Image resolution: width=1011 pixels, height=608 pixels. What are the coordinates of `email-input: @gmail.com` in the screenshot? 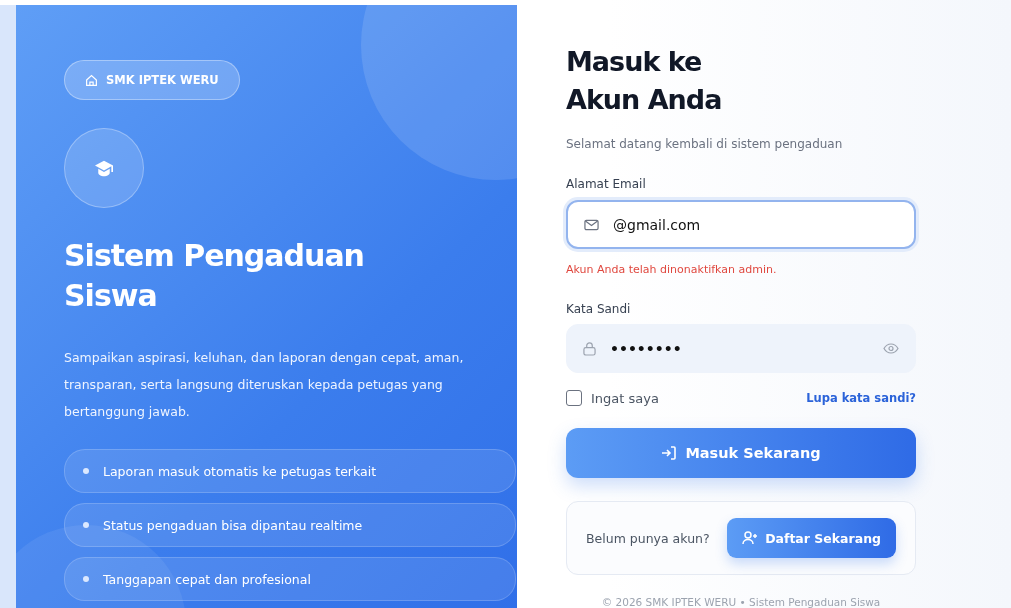 It's located at (755, 224).